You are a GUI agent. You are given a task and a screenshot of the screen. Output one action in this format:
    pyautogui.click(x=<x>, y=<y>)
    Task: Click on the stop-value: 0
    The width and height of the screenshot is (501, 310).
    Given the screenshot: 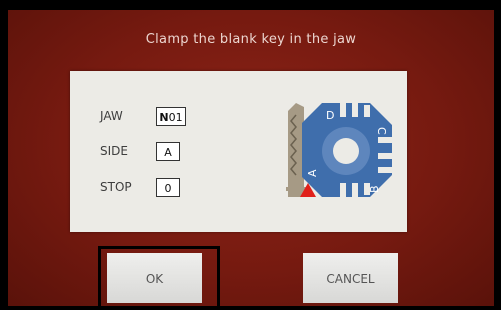 What is the action you would take?
    pyautogui.click(x=168, y=187)
    